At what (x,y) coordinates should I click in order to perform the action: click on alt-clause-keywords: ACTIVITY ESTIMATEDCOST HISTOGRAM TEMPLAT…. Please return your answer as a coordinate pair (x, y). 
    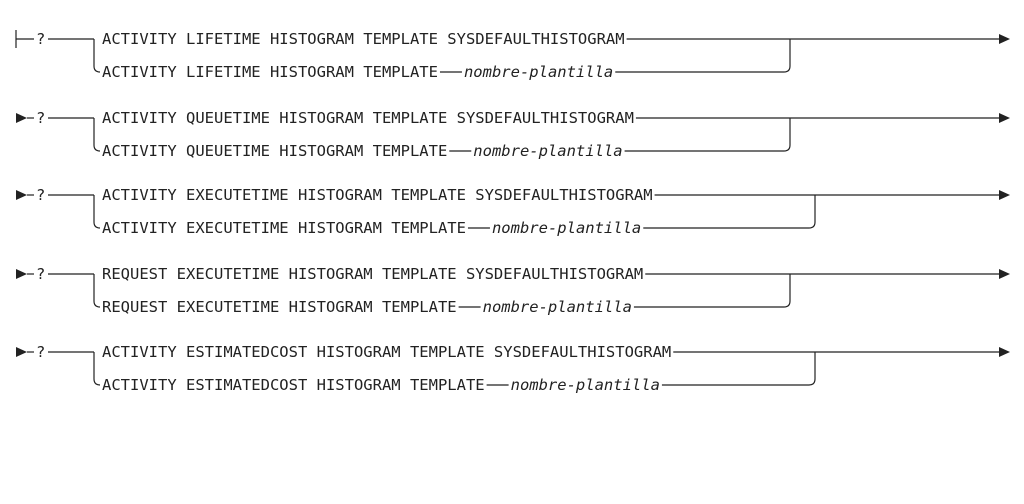
    Looking at the image, I should click on (293, 385).